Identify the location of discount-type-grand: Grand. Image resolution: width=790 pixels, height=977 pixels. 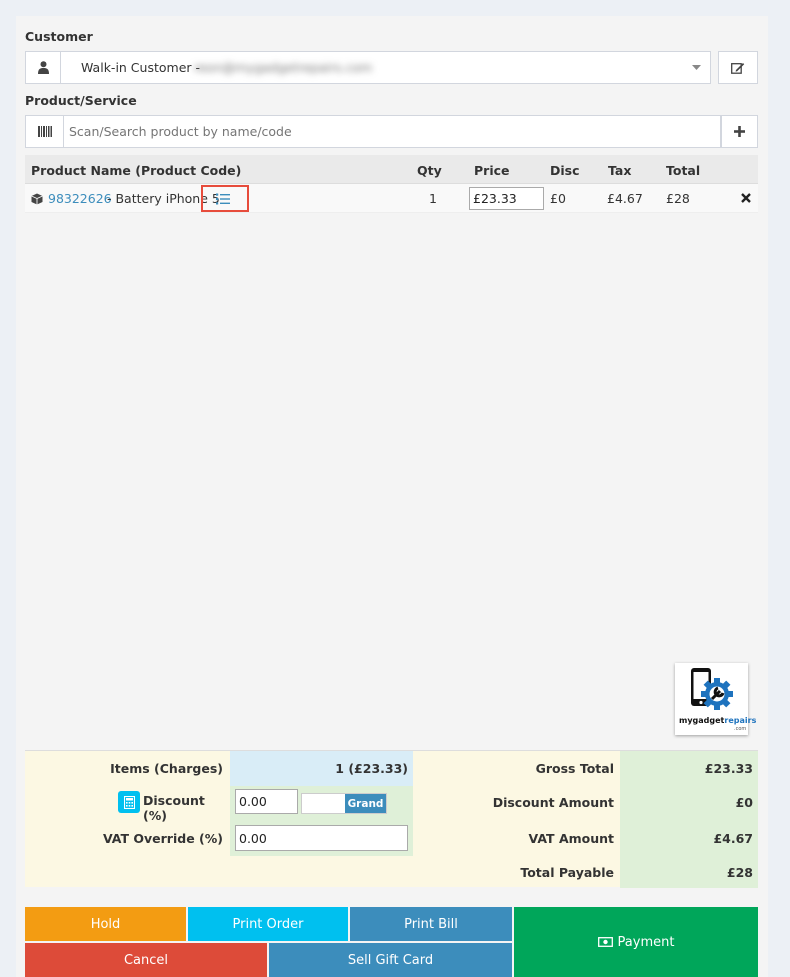
(365, 803).